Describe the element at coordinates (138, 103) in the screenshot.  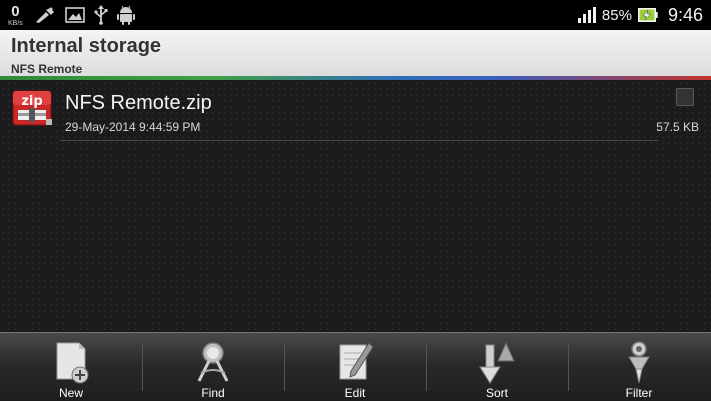
I see `file-name: NFS Remote.zip` at that location.